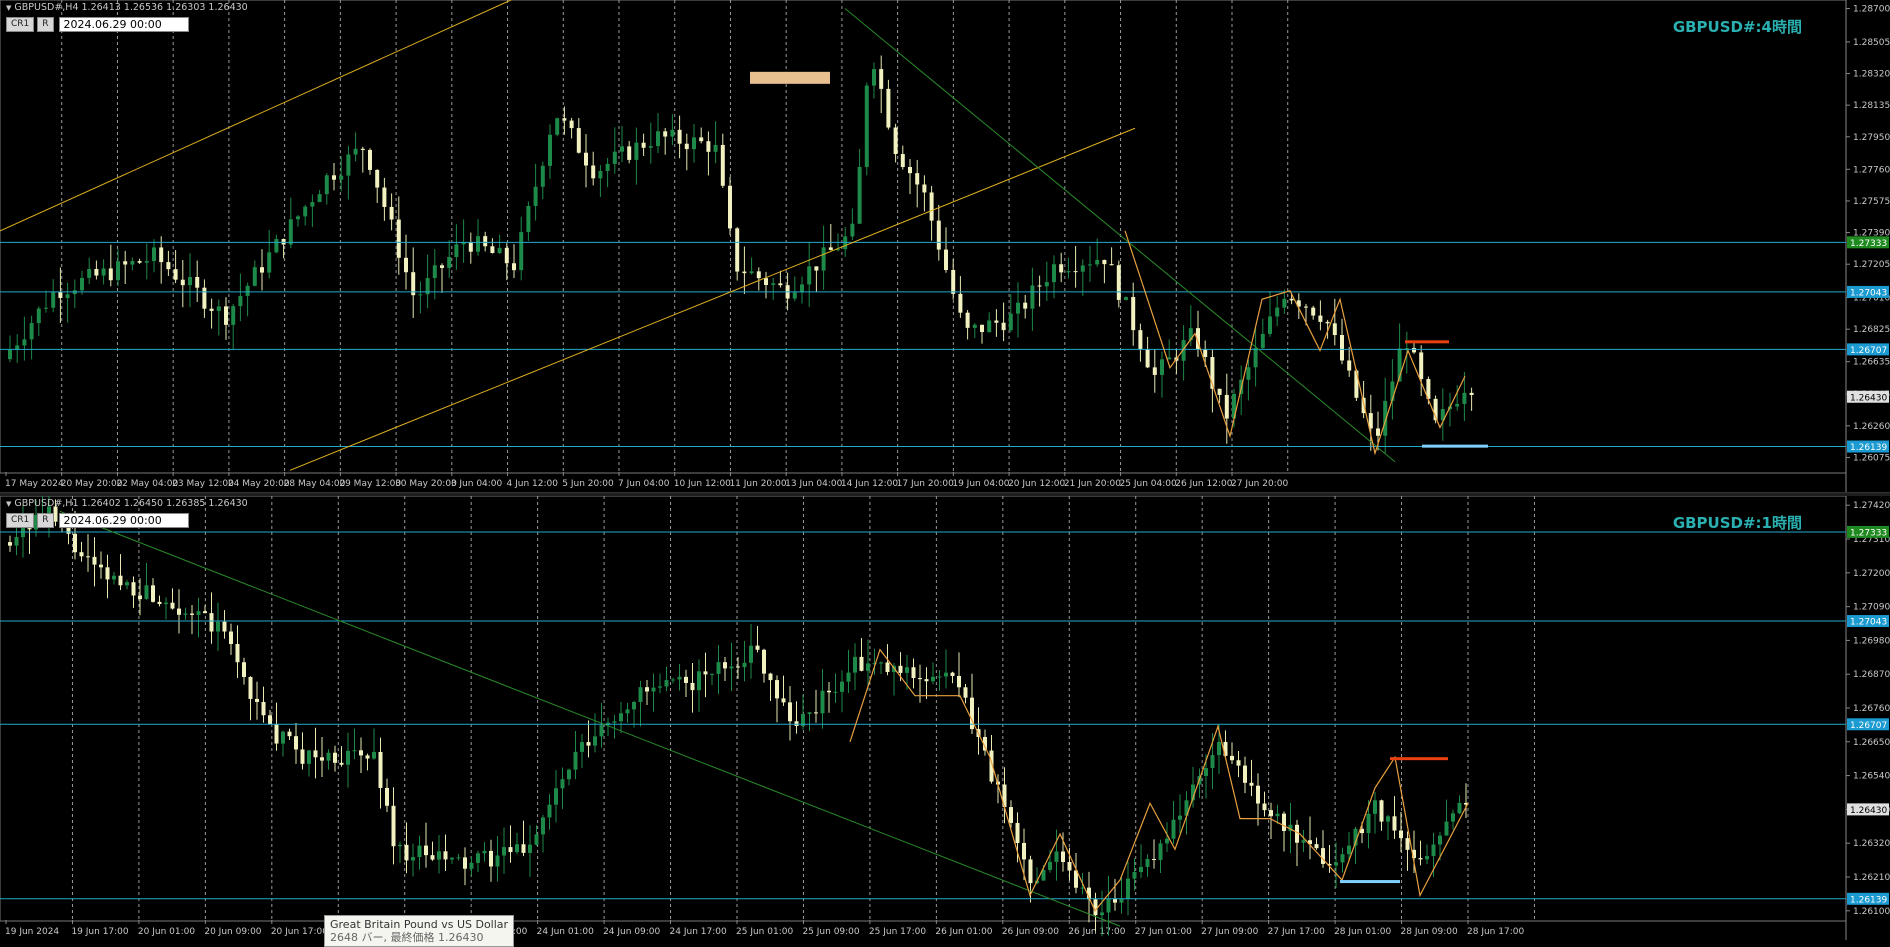  I want to click on time-label: 22 May 04:00, so click(147, 484).